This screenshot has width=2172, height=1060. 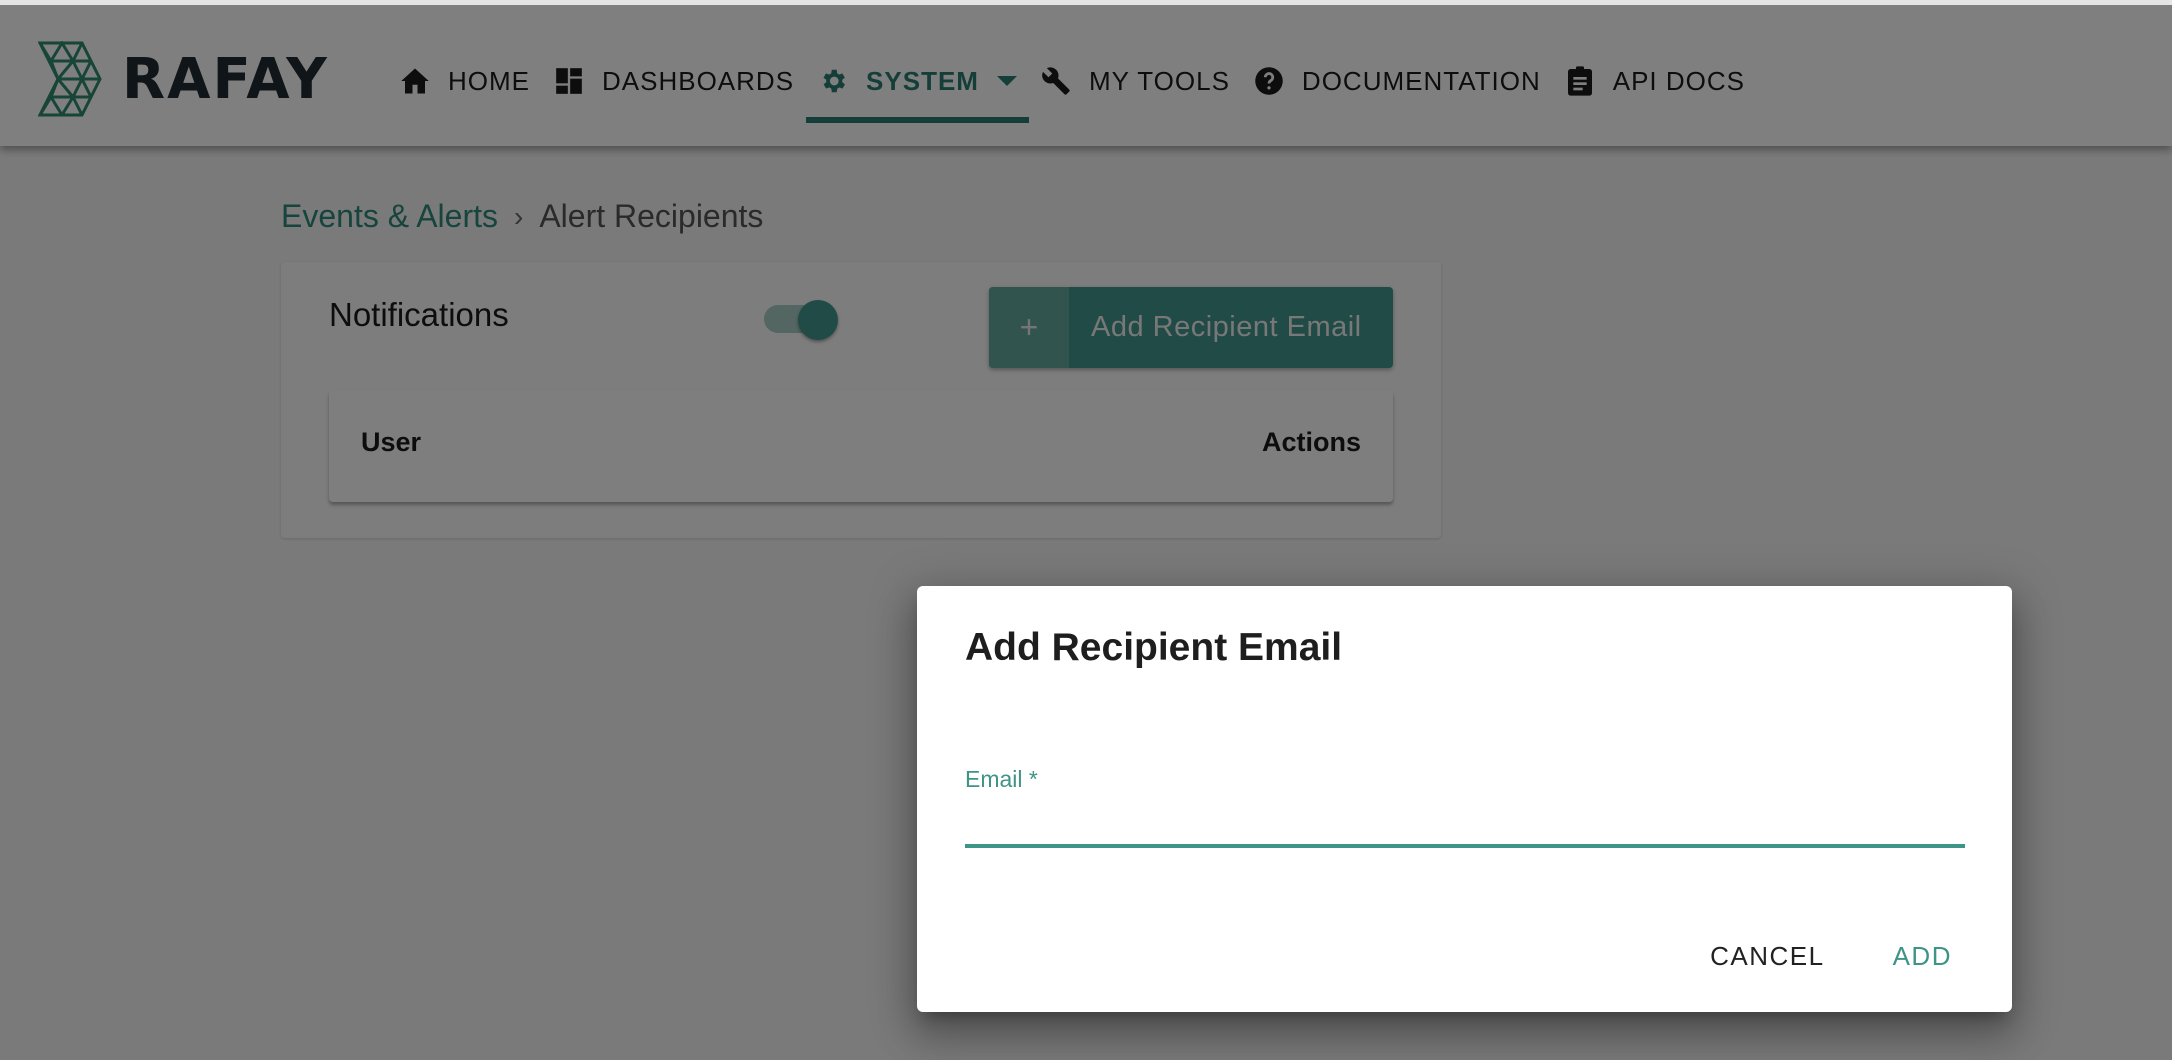 What do you see at coordinates (1465, 846) in the screenshot?
I see `email-field-underline` at bounding box center [1465, 846].